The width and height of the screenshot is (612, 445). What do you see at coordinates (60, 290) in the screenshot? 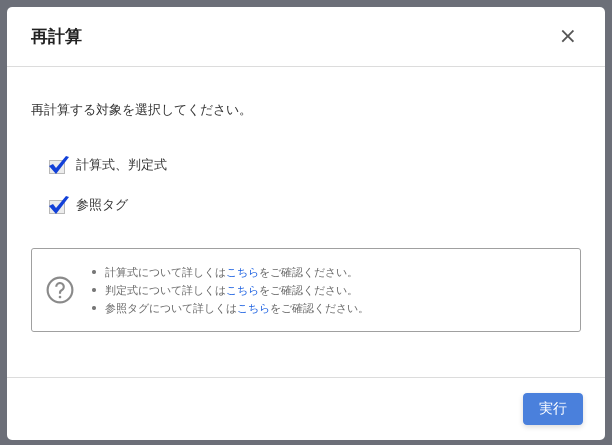
I see `help-icon` at bounding box center [60, 290].